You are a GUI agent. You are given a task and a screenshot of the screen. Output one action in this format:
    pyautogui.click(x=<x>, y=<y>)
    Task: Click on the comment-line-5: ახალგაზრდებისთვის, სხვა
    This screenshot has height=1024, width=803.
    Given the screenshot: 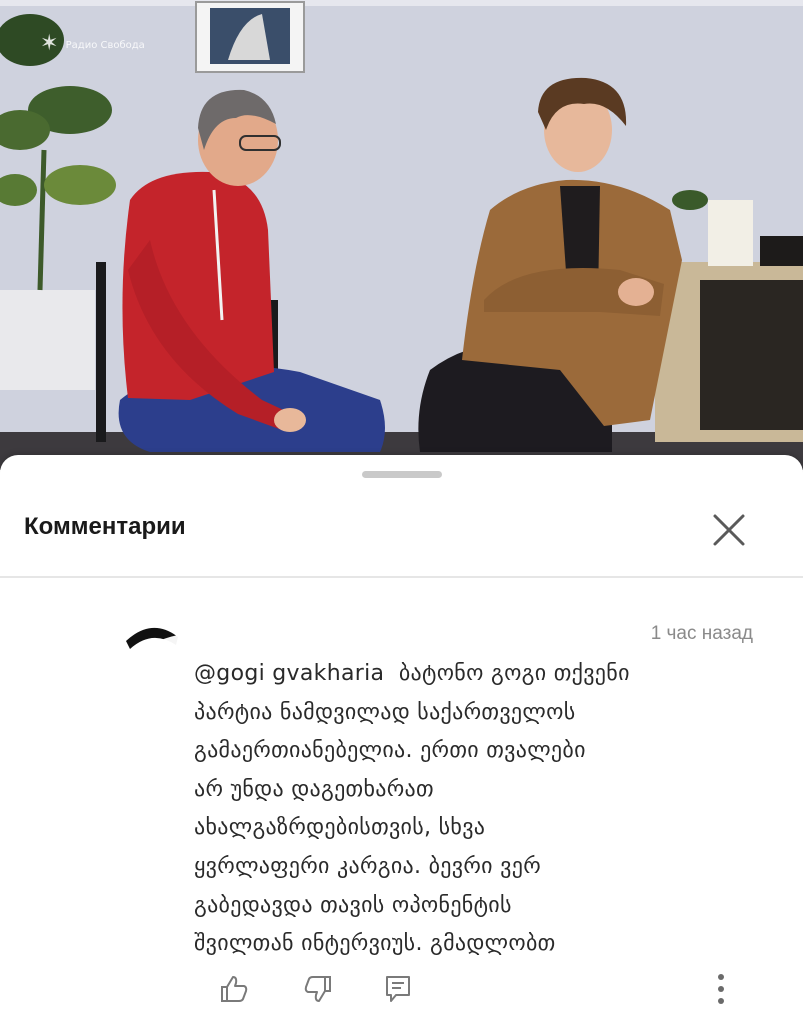 What is the action you would take?
    pyautogui.click(x=340, y=828)
    